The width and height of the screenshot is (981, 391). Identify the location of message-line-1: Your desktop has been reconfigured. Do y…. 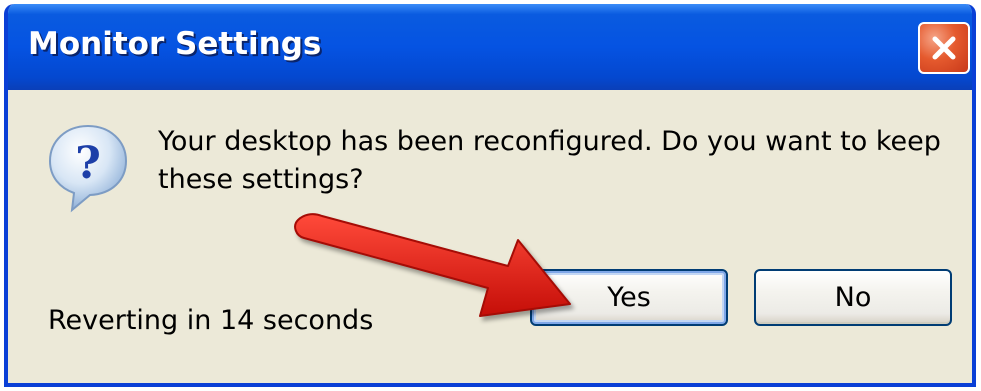
(549, 141).